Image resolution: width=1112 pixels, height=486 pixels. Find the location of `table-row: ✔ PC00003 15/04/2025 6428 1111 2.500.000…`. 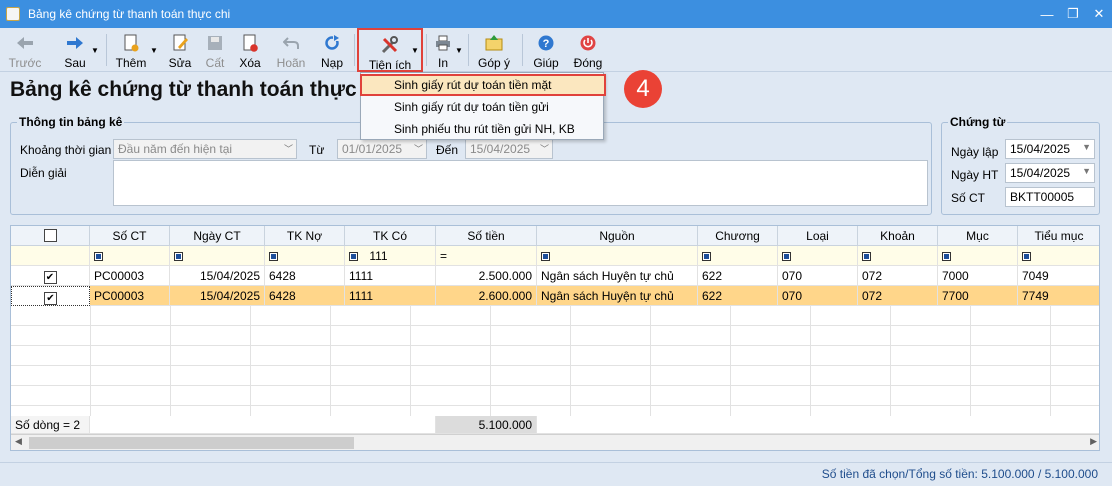

table-row: ✔ PC00003 15/04/2025 6428 1111 2.500.000… is located at coordinates (555, 276).